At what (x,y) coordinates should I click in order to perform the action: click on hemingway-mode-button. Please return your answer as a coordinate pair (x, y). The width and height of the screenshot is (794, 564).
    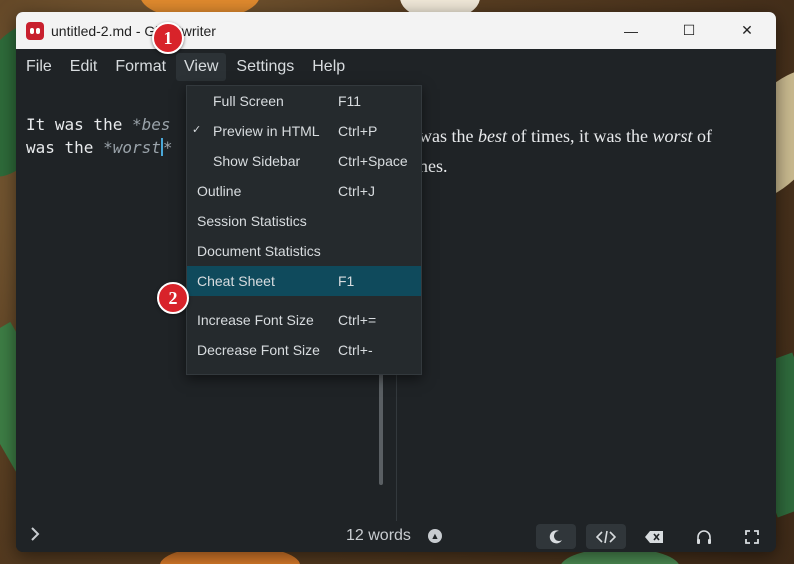
    Looking at the image, I should click on (654, 536).